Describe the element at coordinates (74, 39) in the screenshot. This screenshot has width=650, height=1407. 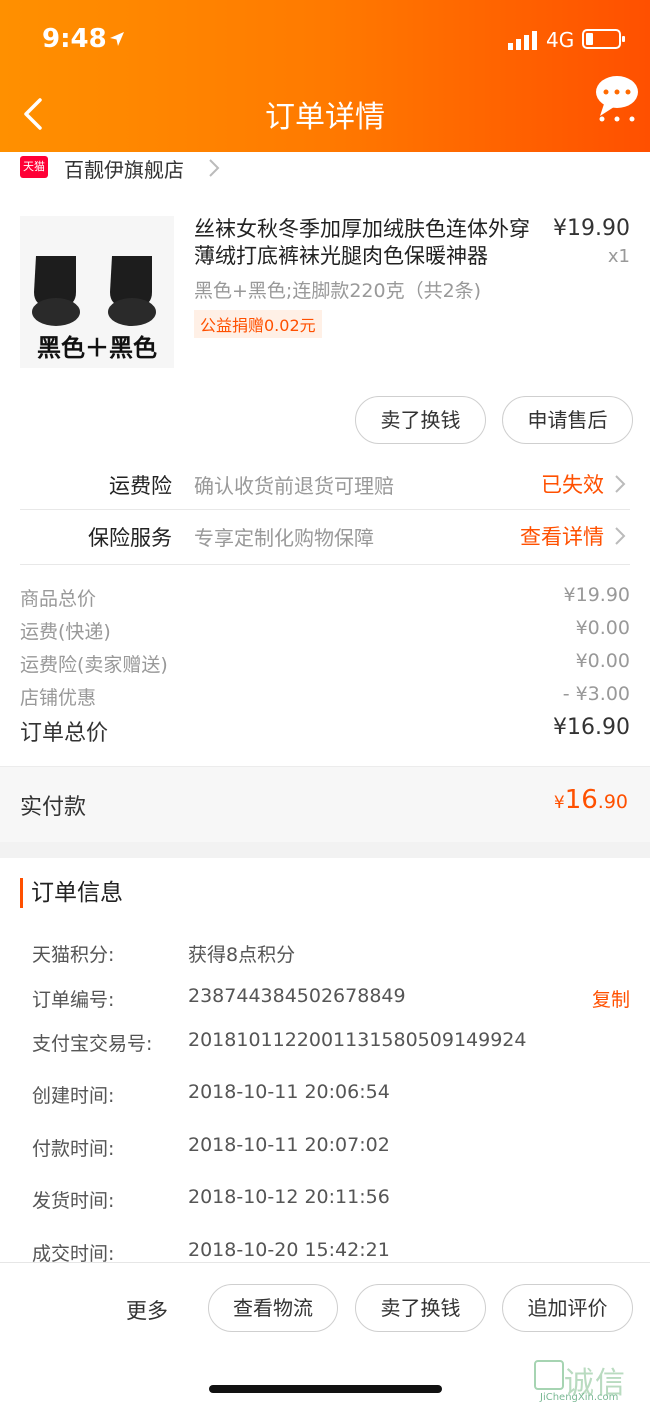
I see `status-time: 9:48` at that location.